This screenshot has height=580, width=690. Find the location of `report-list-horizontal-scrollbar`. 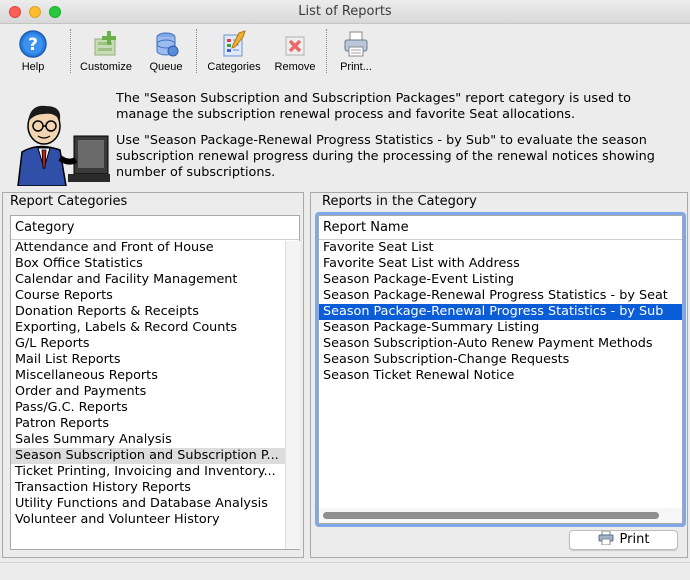

report-list-horizontal-scrollbar is located at coordinates (500, 515).